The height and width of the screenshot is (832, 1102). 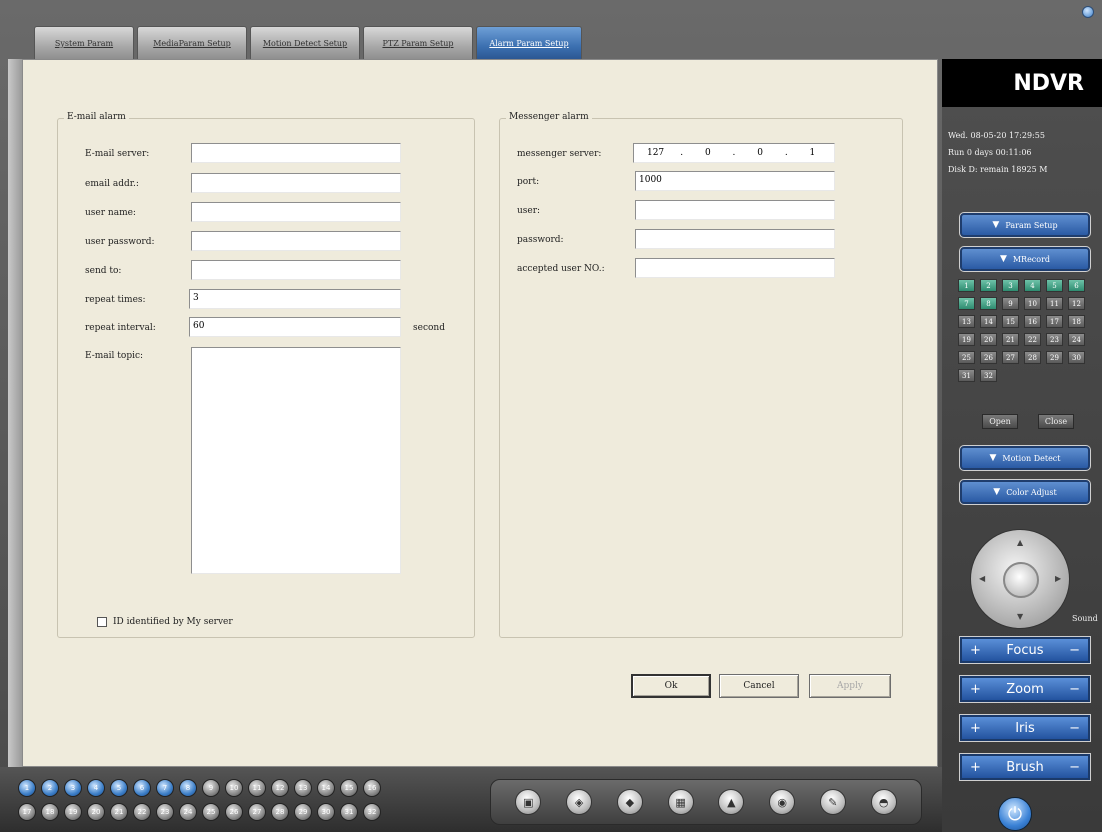 What do you see at coordinates (257, 788) in the screenshot?
I see `channel-button: 11` at bounding box center [257, 788].